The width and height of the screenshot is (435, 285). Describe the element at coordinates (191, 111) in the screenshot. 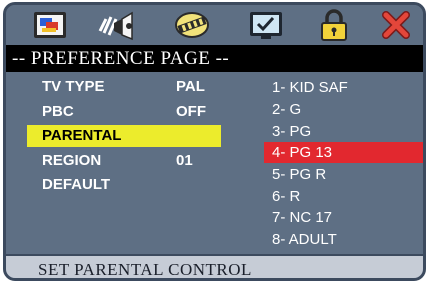

I see `pbc-value: OFF` at that location.